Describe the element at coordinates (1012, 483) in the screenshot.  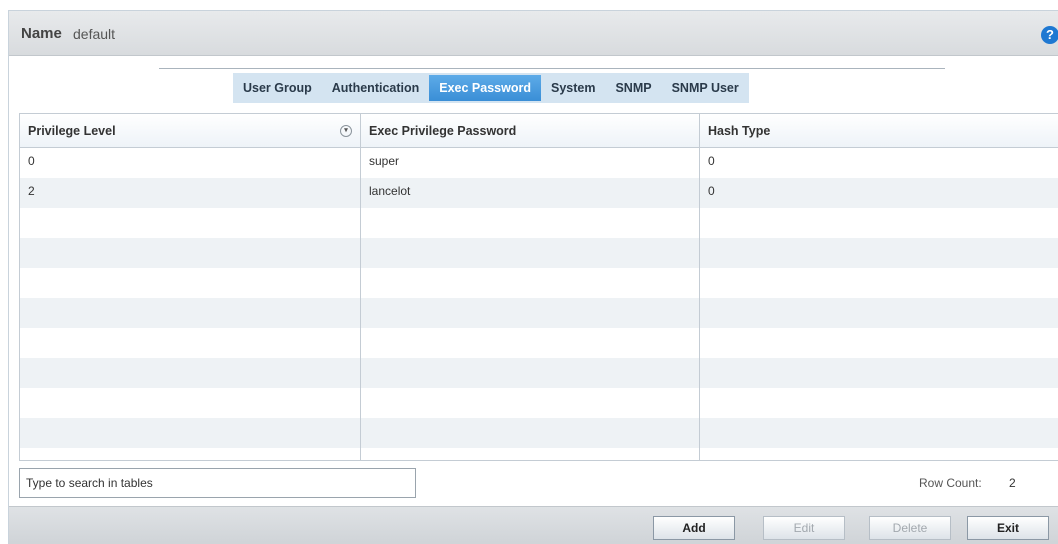
I see `row-count-value: 2` at that location.